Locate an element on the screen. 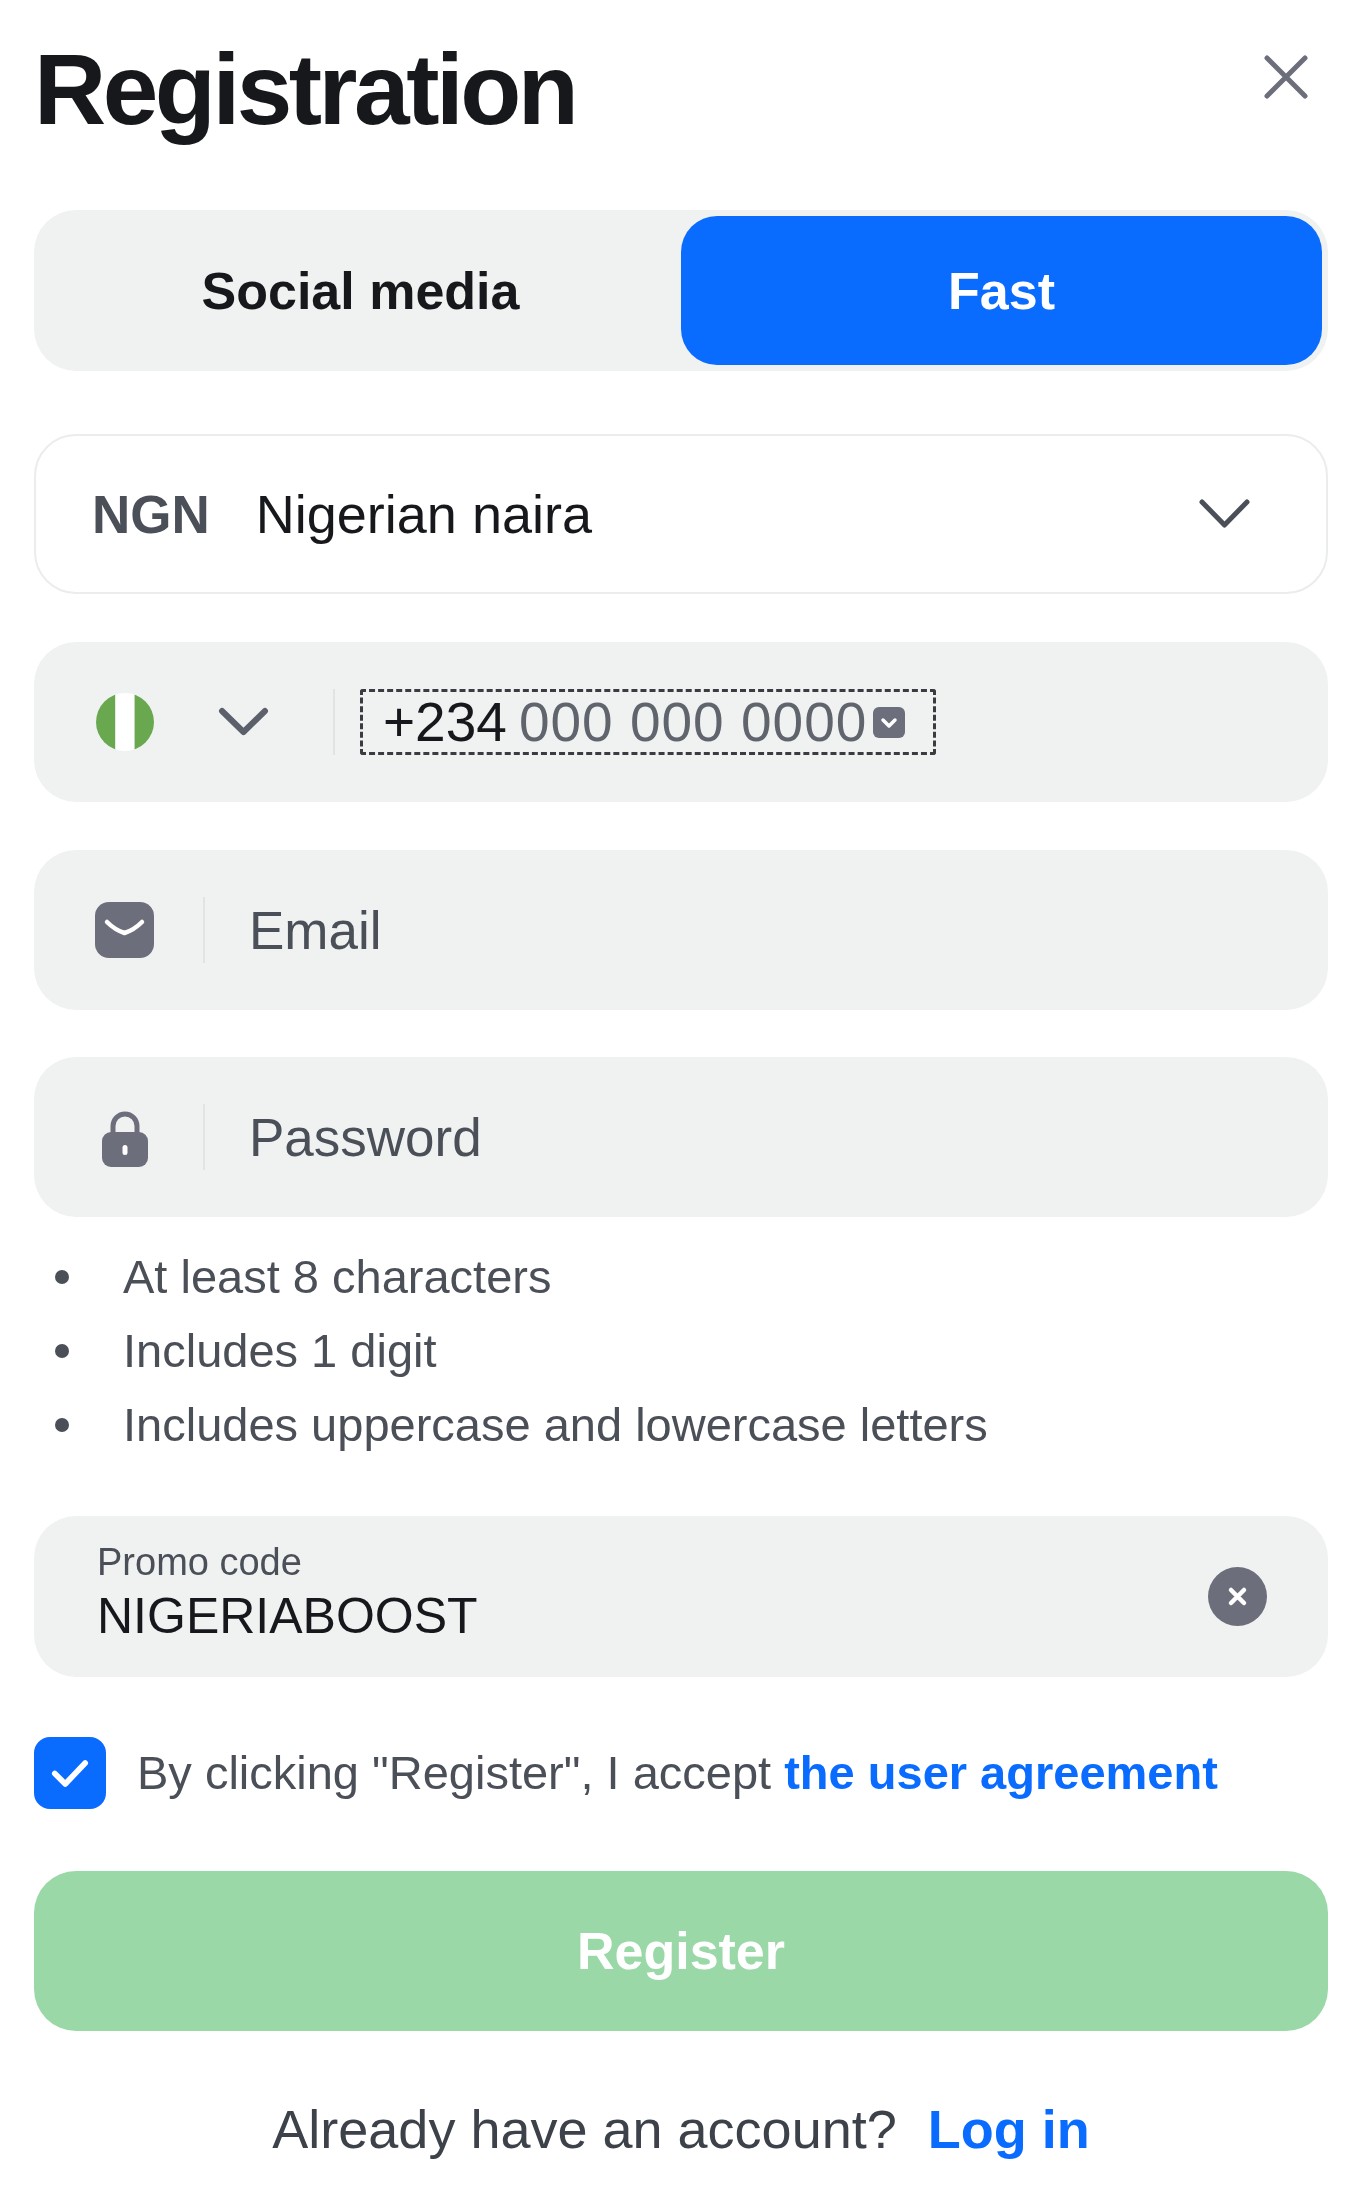 The image size is (1366, 2196). user-agreement-link: the user agreement is located at coordinates (1001, 1772).